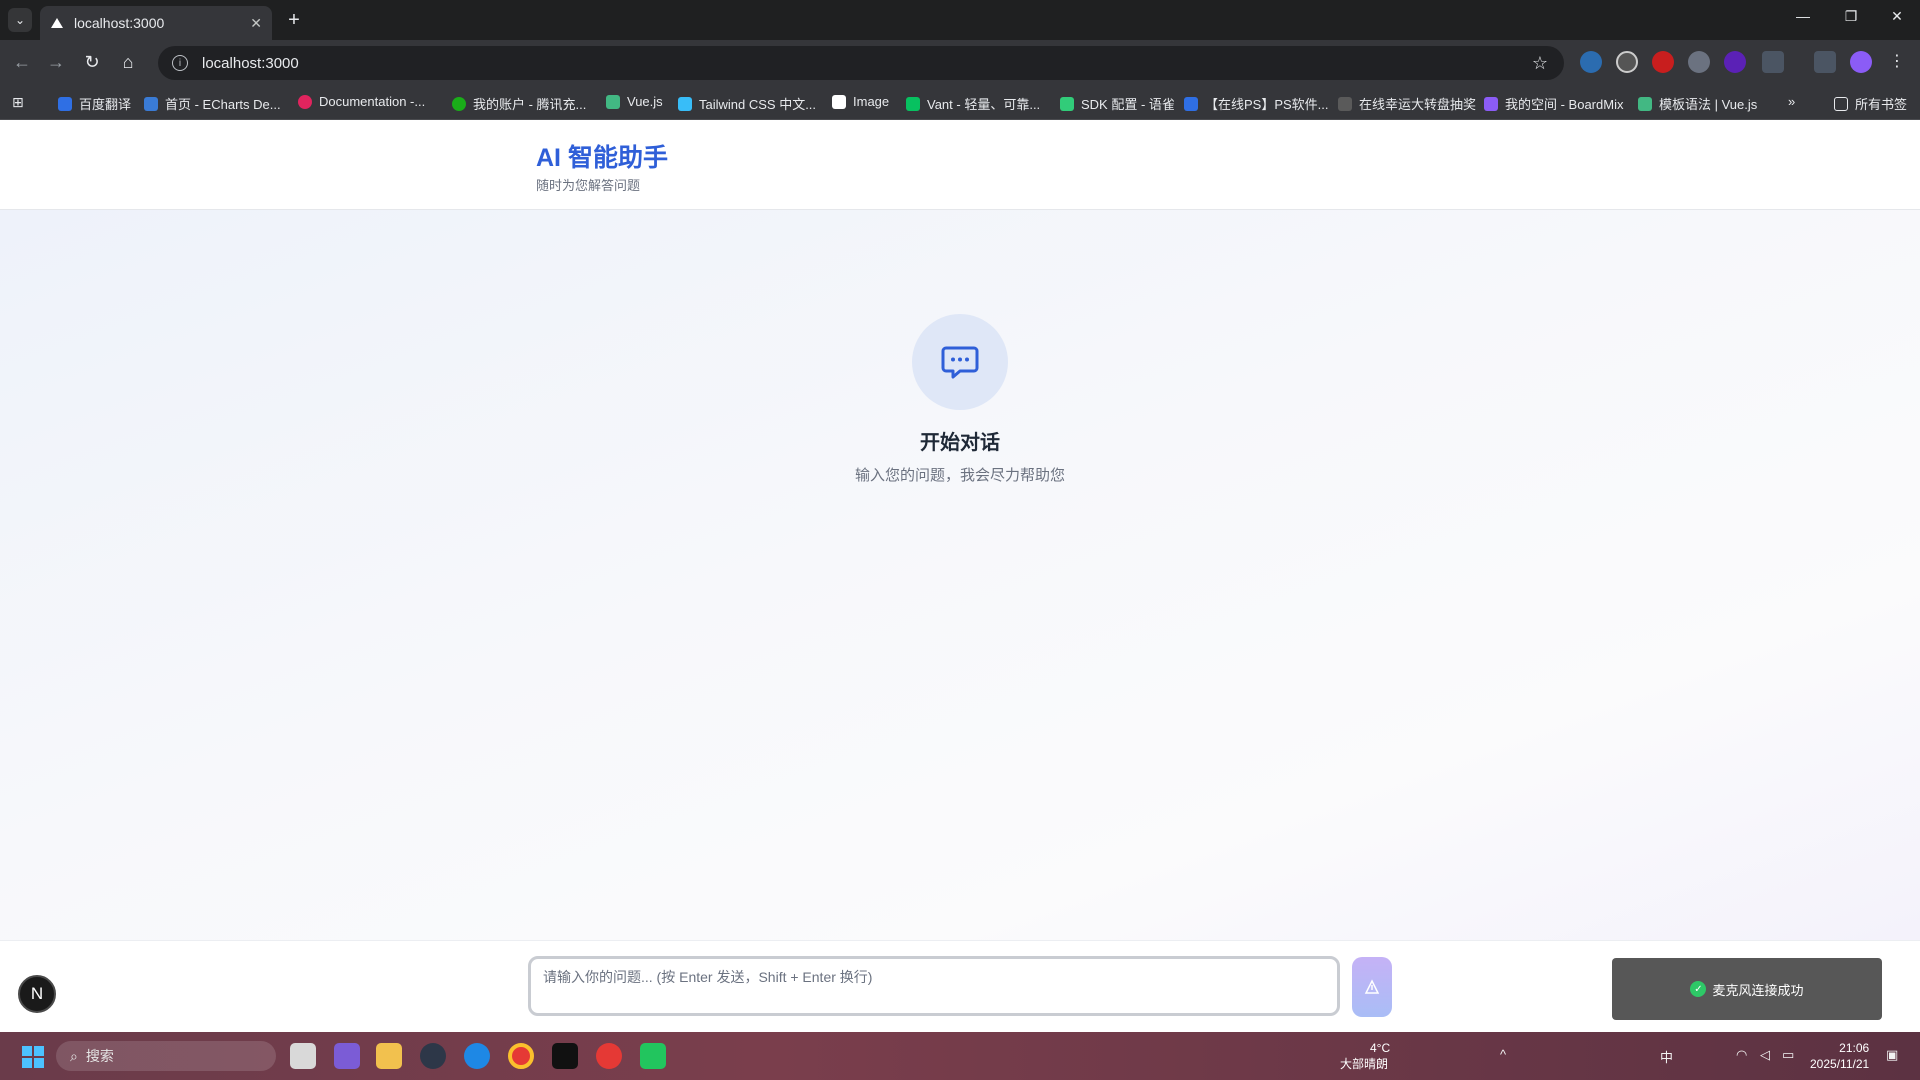  I want to click on home-icon: ⌂, so click(128, 62).